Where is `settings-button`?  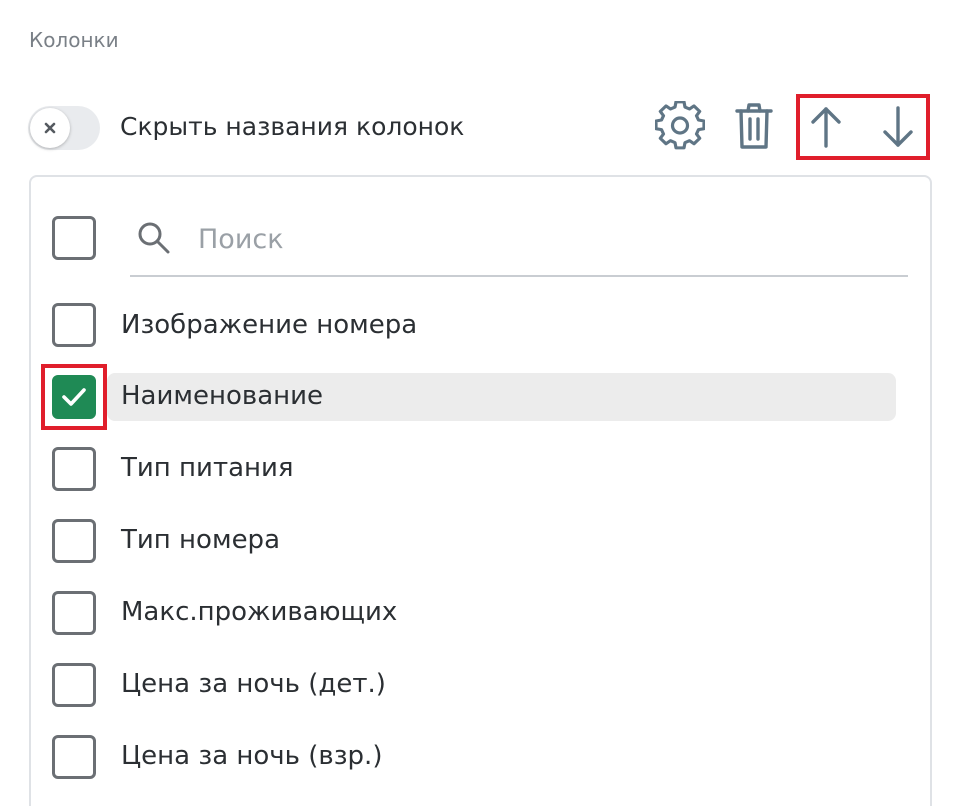 settings-button is located at coordinates (680, 126).